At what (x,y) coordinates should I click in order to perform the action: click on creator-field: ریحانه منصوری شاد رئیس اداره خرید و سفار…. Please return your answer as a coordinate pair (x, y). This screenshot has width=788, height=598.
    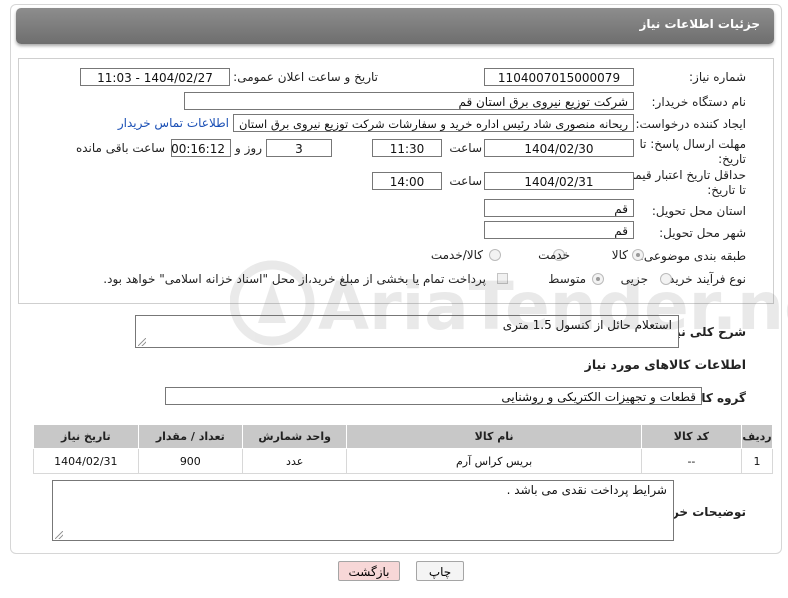
    Looking at the image, I should click on (433, 123).